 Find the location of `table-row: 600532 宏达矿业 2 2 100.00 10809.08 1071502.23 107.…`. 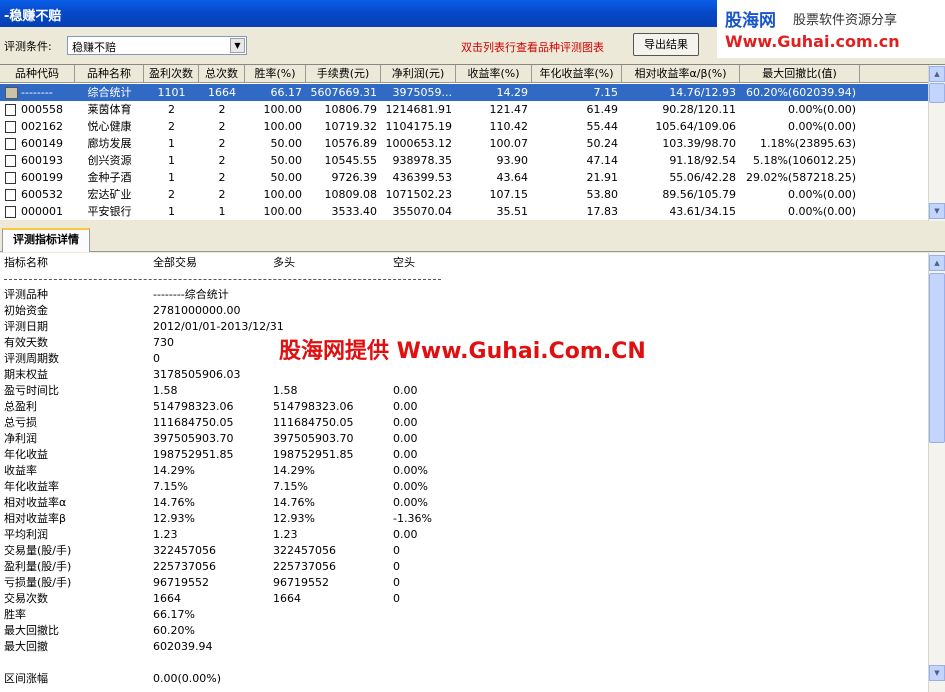

table-row: 600532 宏达矿业 2 2 100.00 10809.08 1071502.23 107.… is located at coordinates (464, 194).